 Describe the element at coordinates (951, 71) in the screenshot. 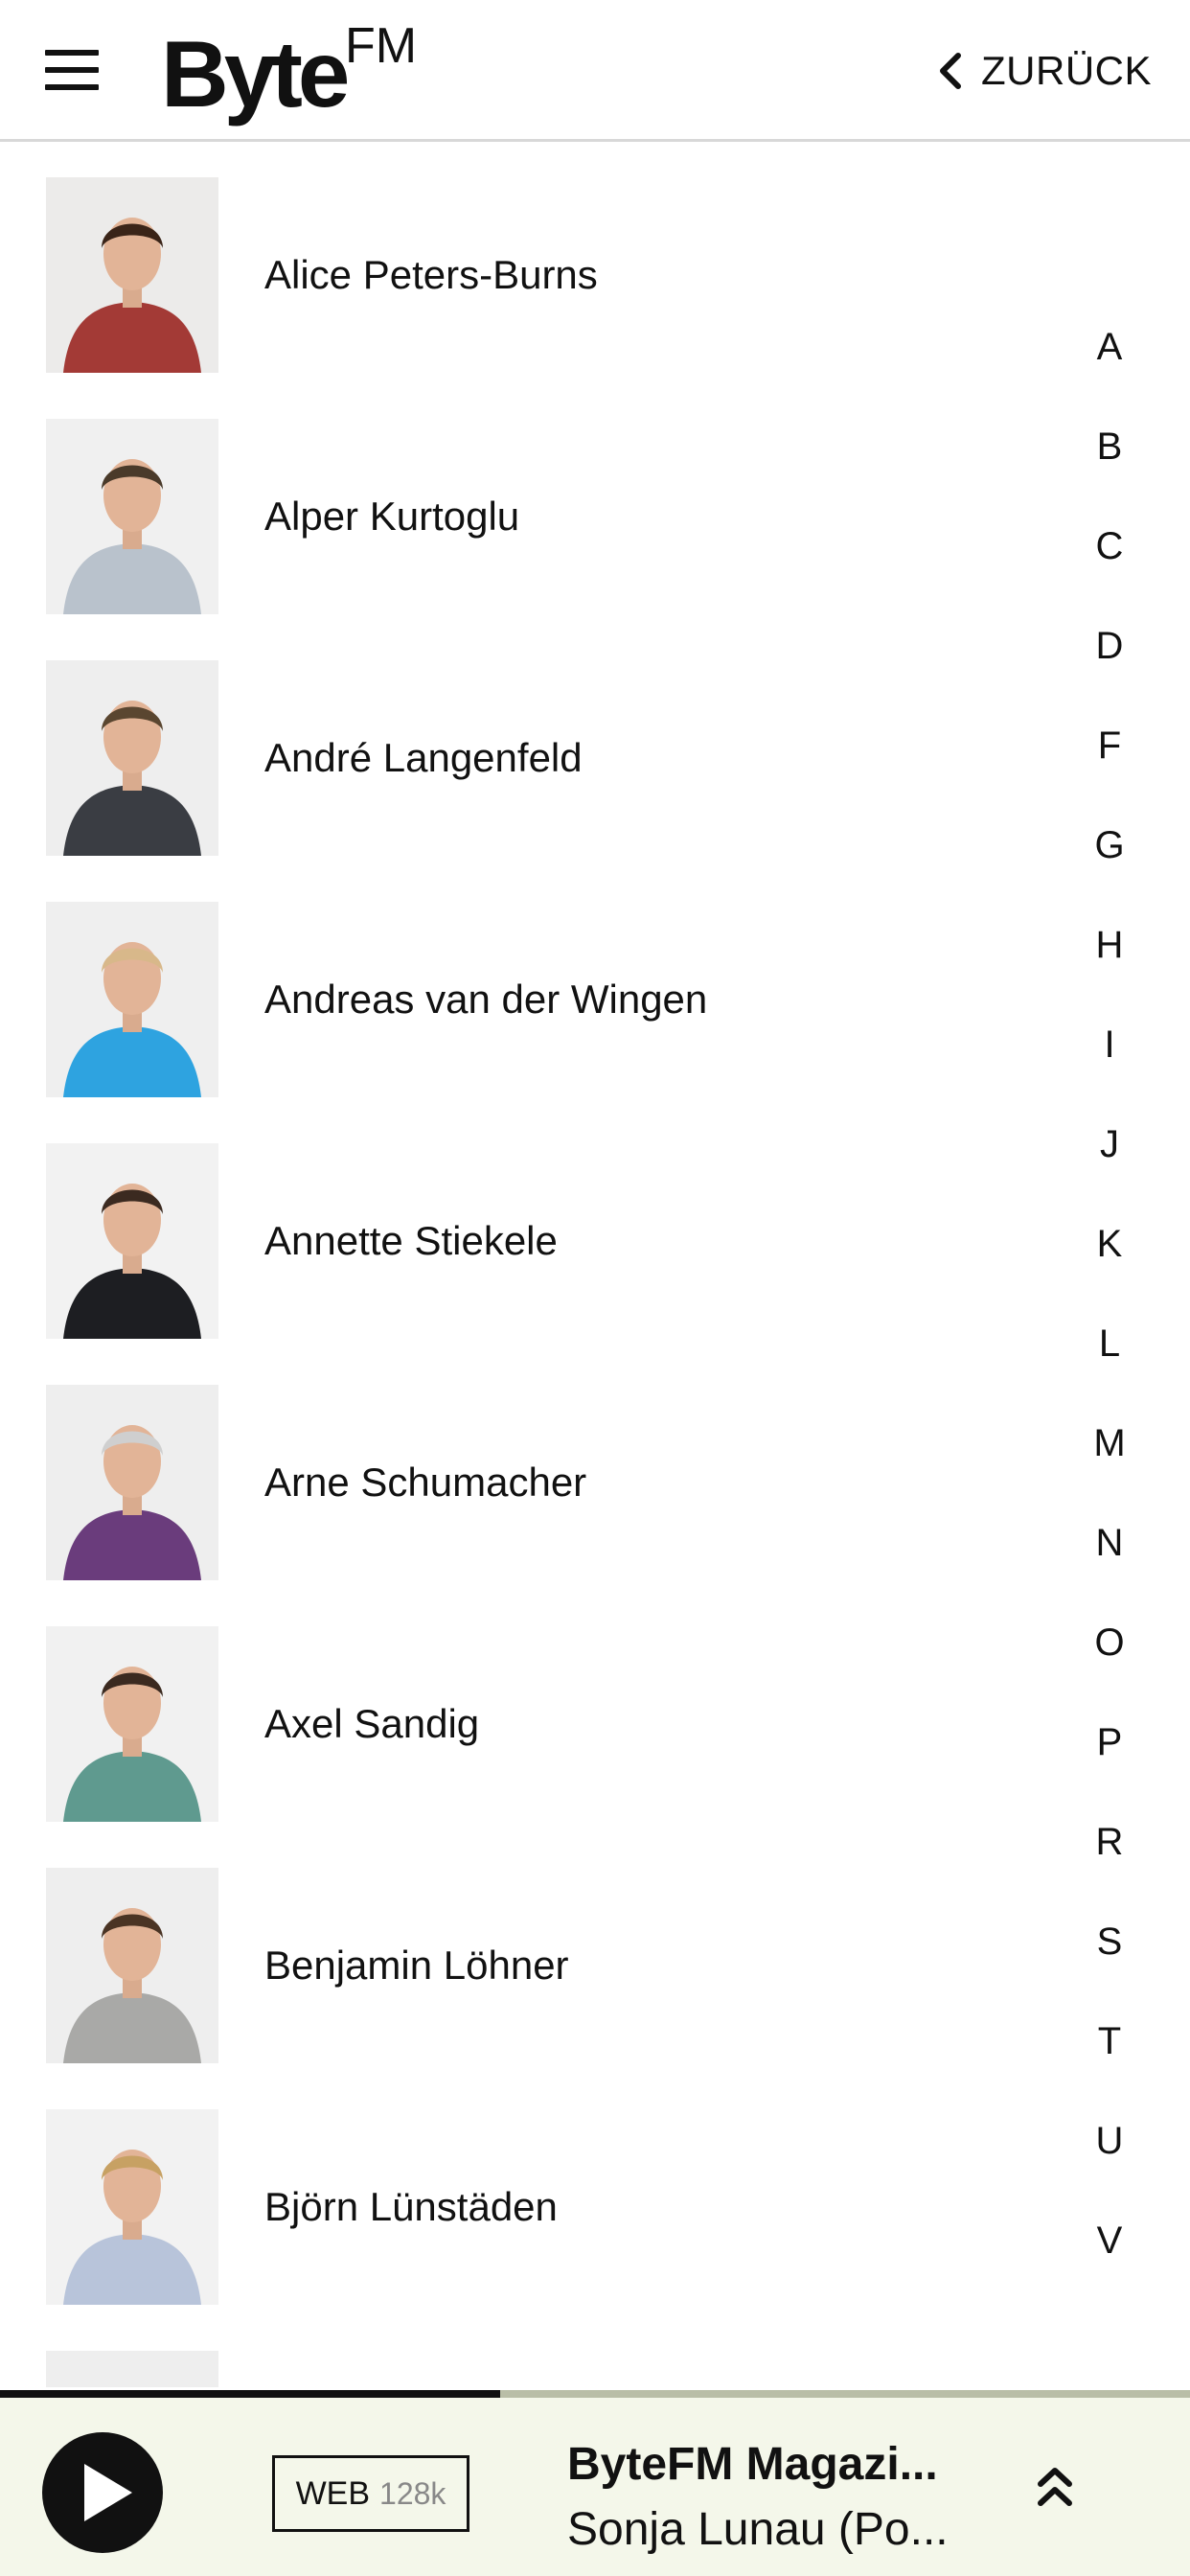

I see `chevron-left-icon` at that location.